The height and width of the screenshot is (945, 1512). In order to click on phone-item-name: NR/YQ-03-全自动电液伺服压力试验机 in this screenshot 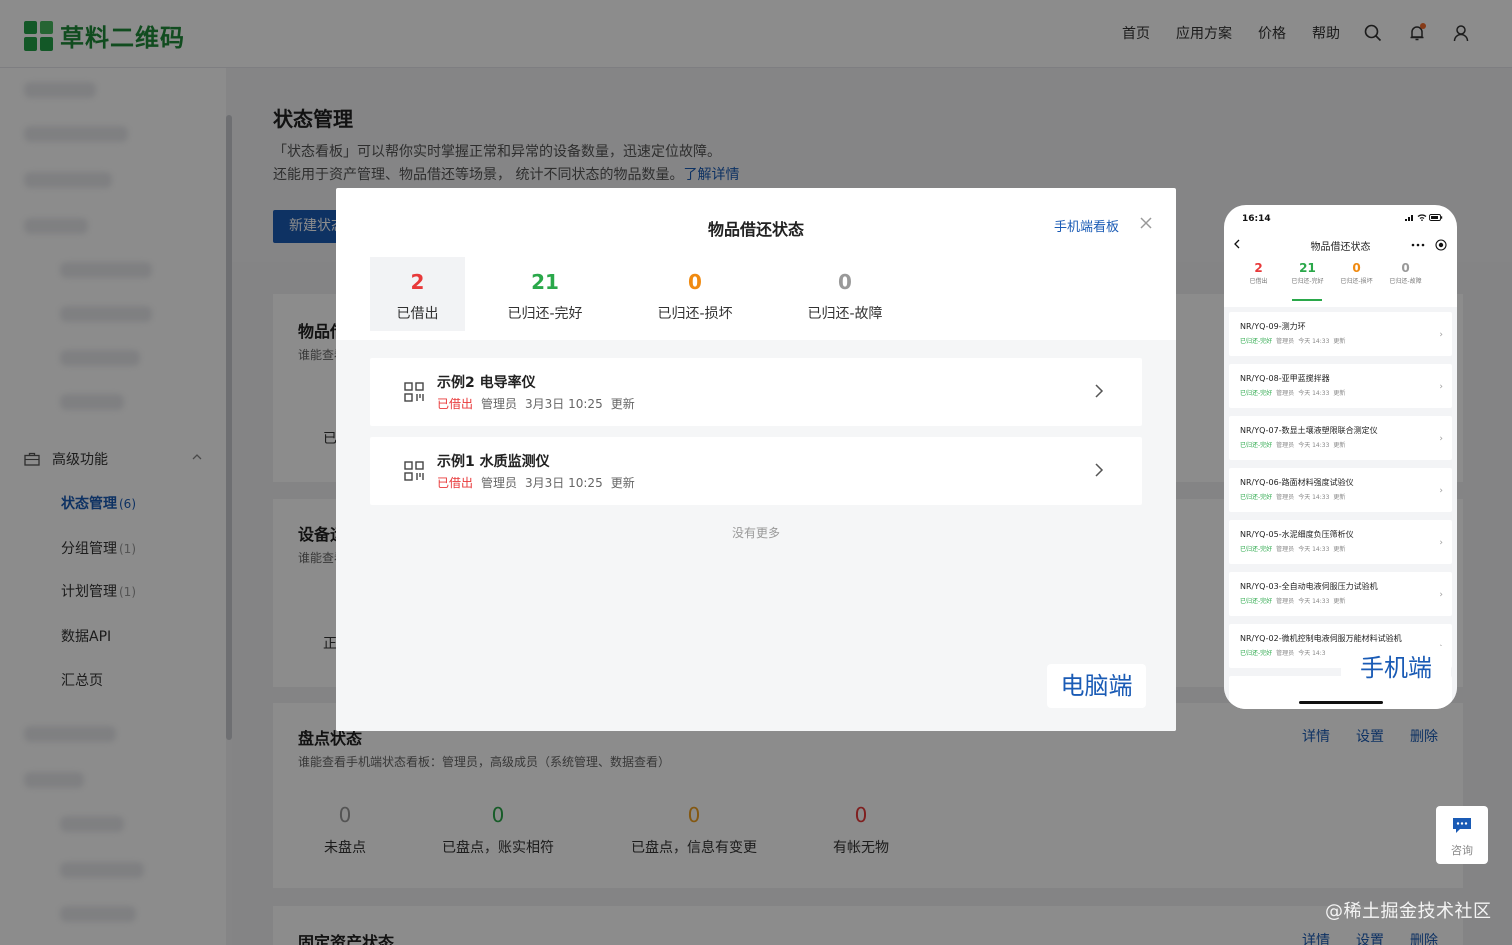, I will do `click(1309, 586)`.